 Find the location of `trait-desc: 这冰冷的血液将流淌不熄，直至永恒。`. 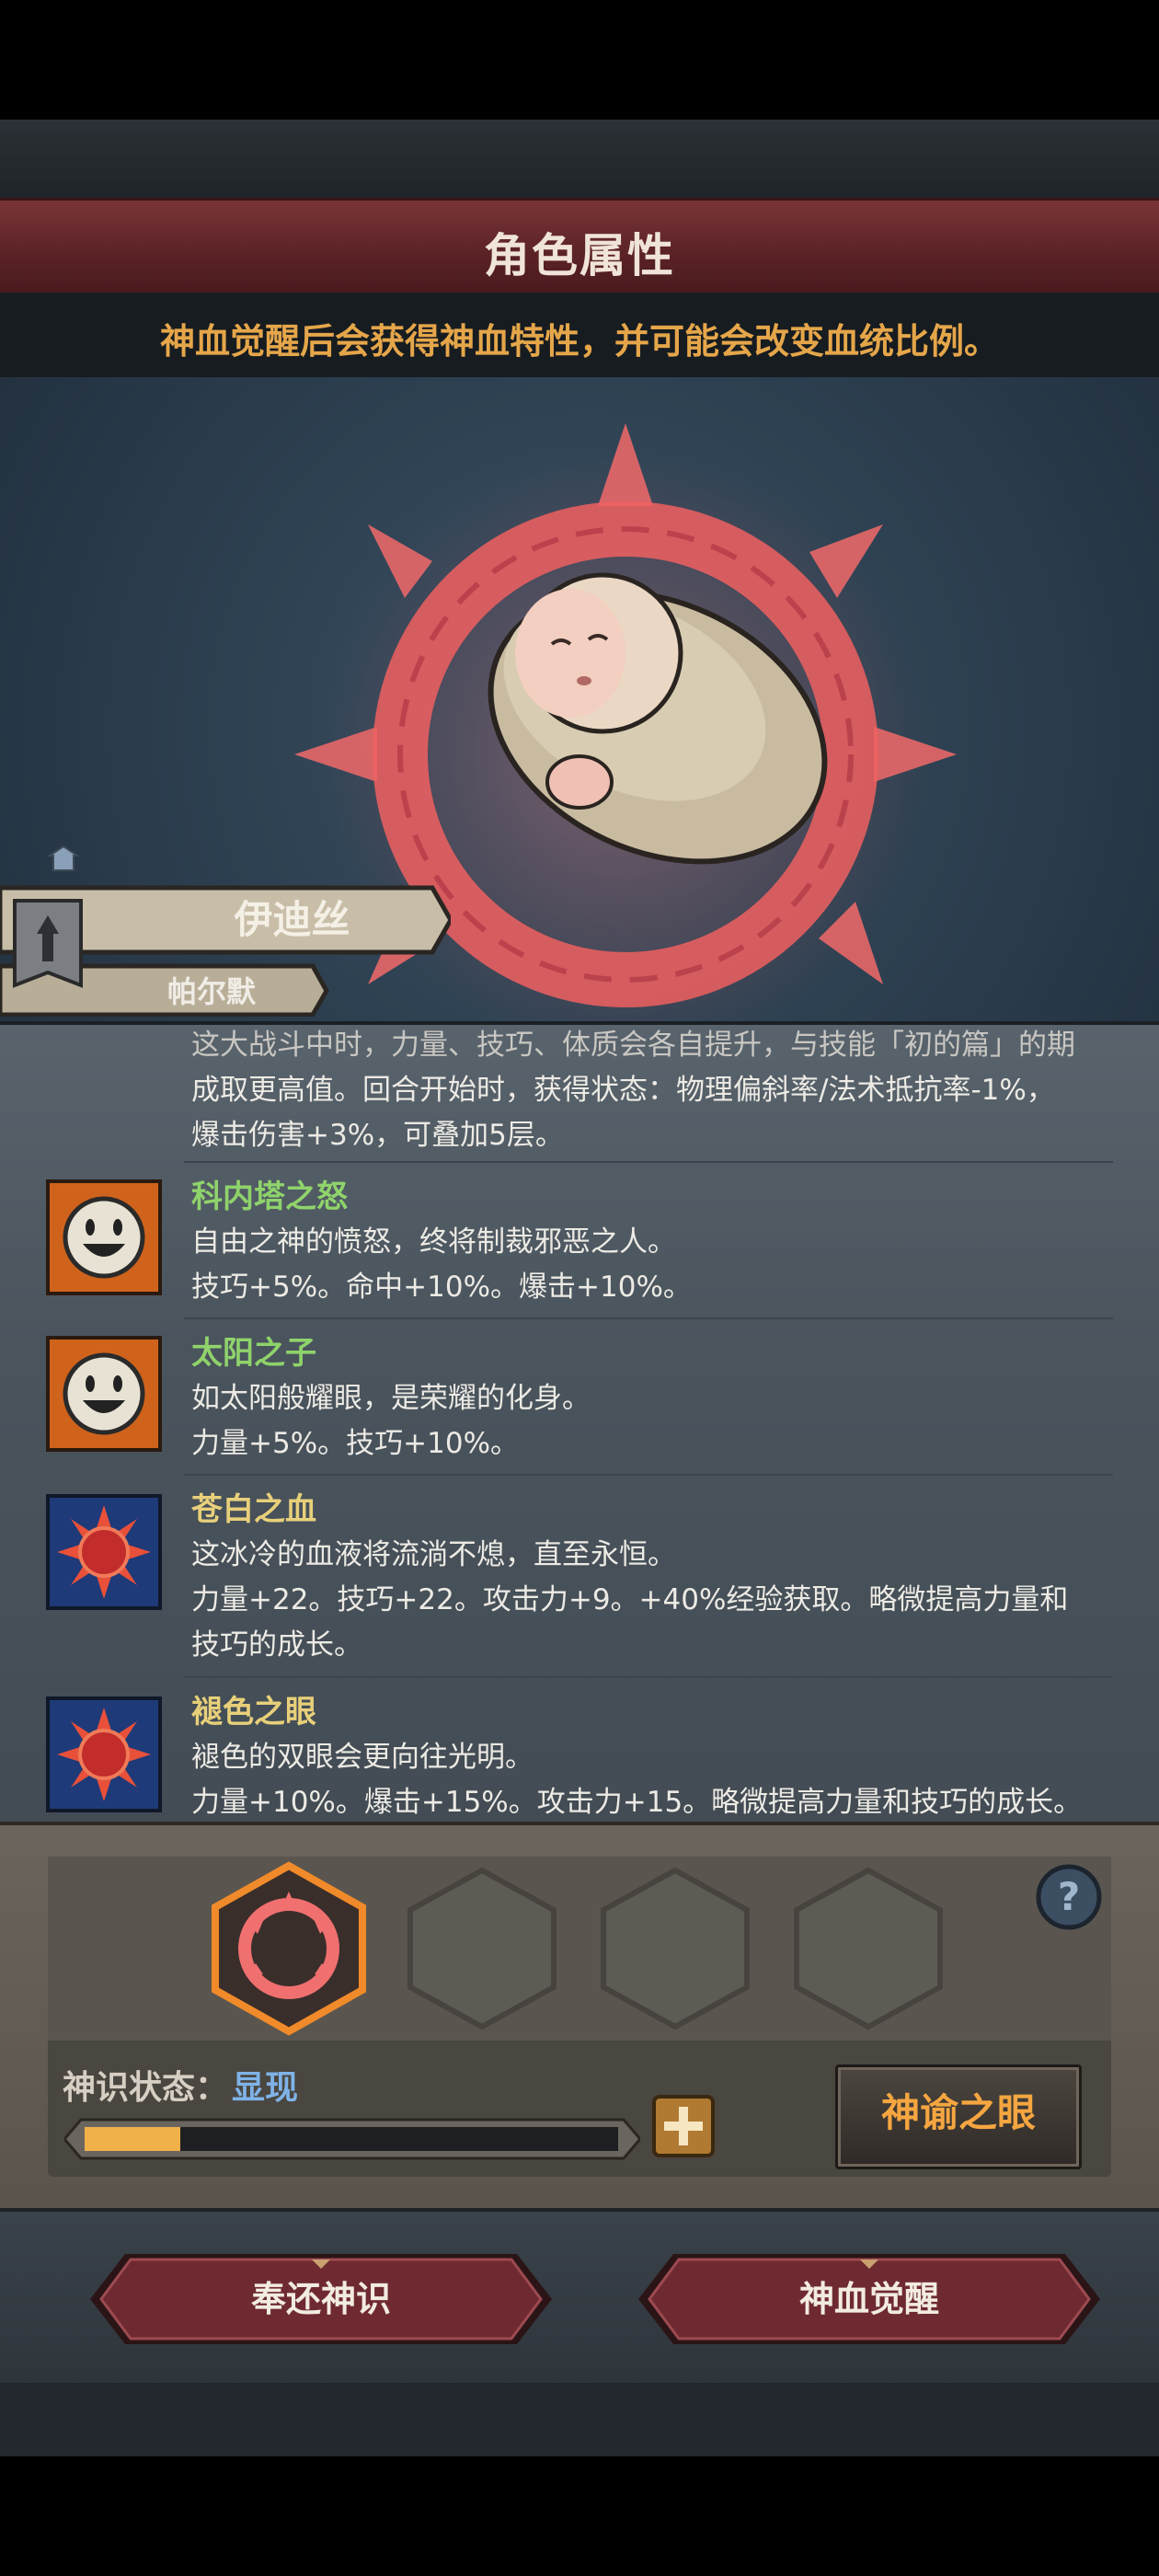

trait-desc: 这冰冷的血液将流淌不熄，直至永恒。 is located at coordinates (433, 1554).